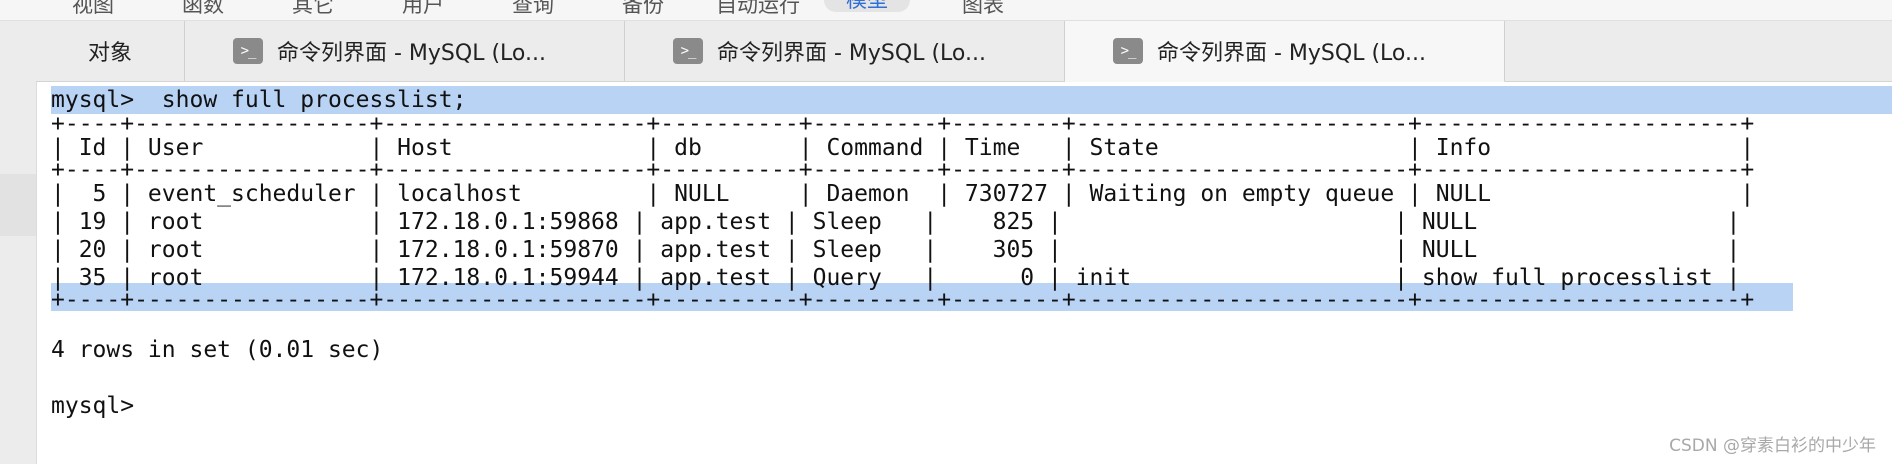  What do you see at coordinates (867, 6) in the screenshot?
I see `menu-item-model: 模型` at bounding box center [867, 6].